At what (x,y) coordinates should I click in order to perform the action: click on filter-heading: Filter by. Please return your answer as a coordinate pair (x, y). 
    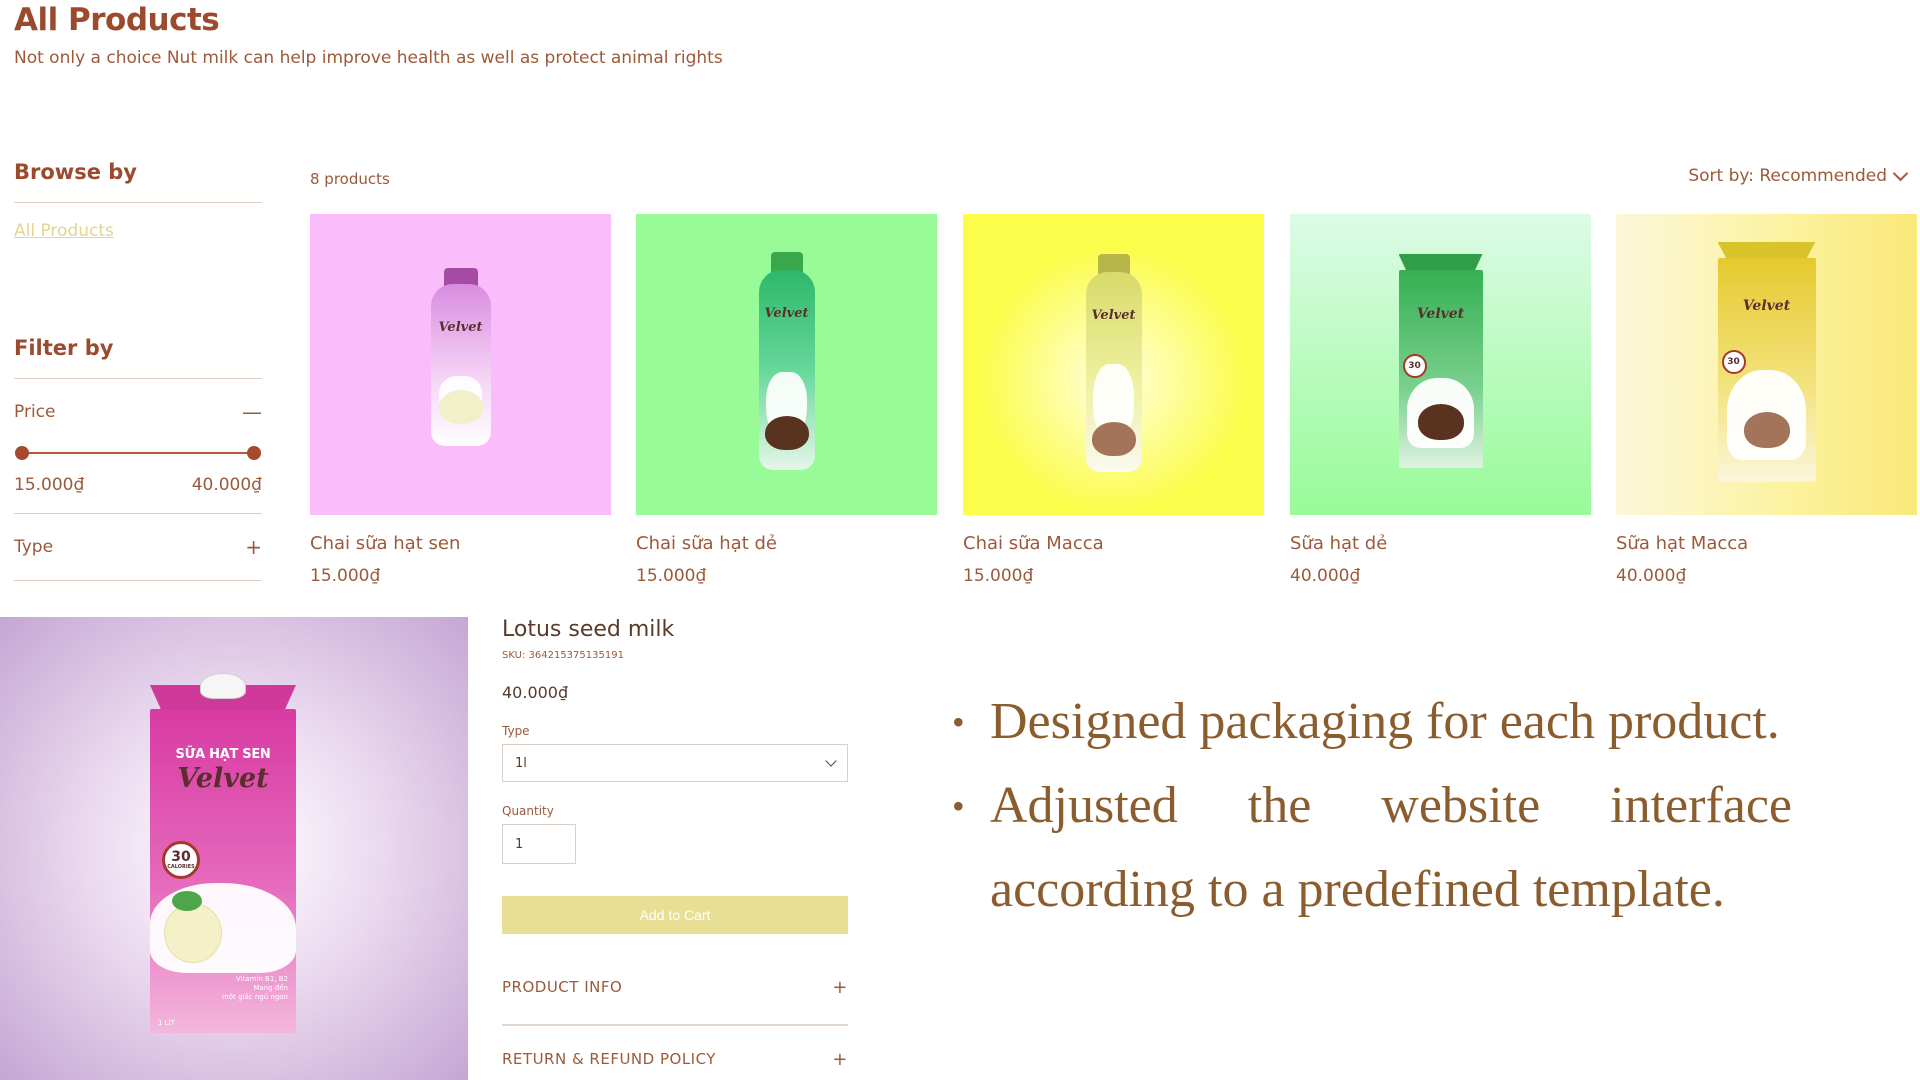
    Looking at the image, I should click on (64, 348).